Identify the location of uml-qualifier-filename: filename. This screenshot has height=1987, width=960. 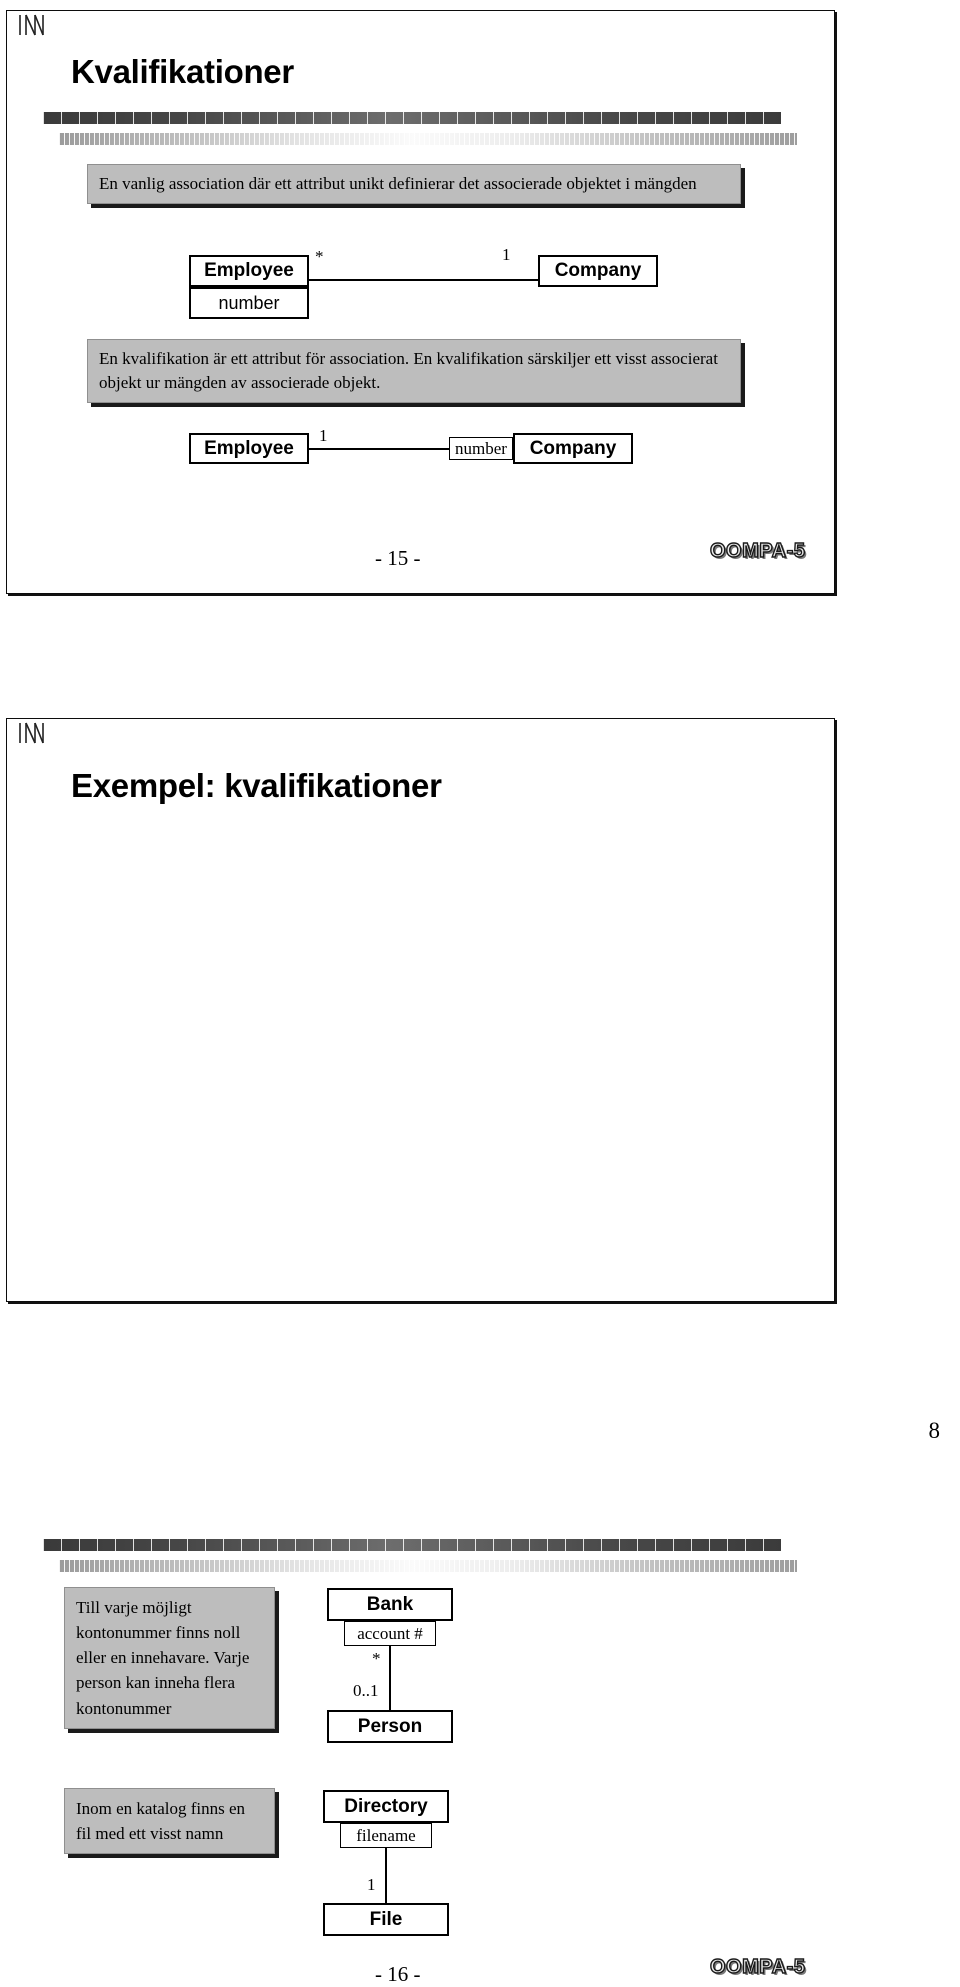
(386, 1835).